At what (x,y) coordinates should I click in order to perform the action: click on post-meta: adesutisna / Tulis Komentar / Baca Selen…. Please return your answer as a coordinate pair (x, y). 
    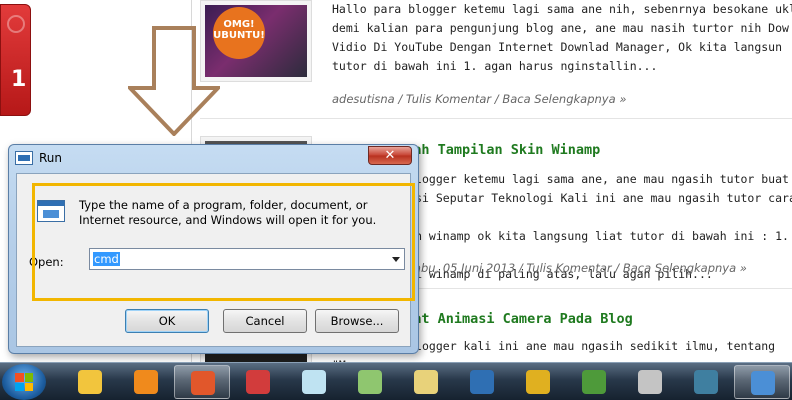
    Looking at the image, I should click on (479, 99).